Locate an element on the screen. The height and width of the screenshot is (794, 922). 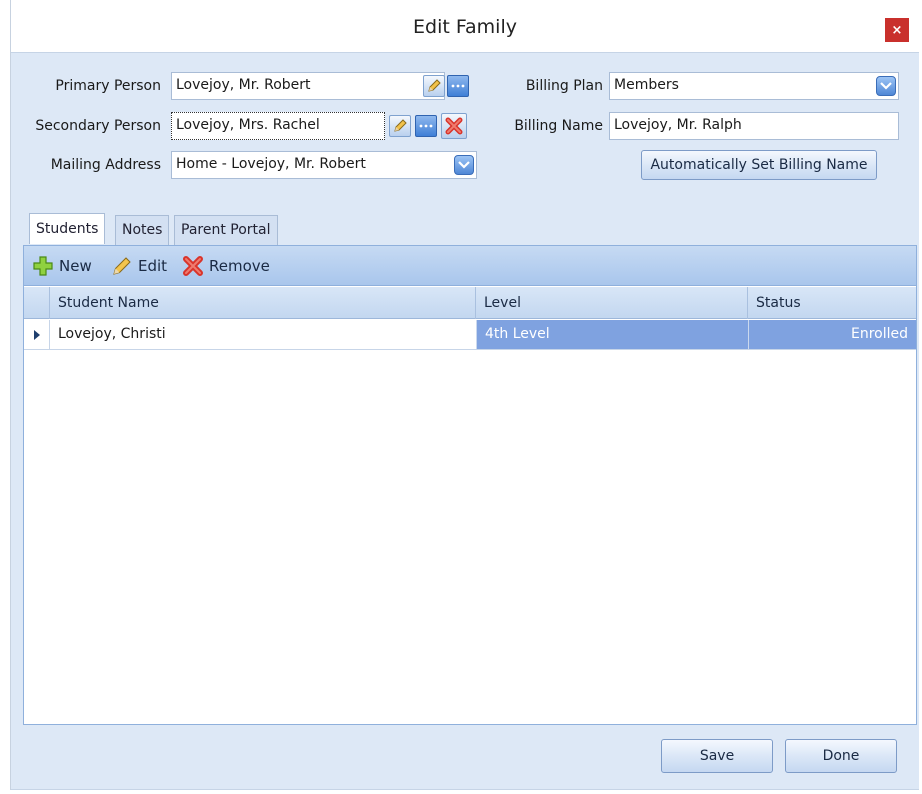
save-button: Save is located at coordinates (717, 756).